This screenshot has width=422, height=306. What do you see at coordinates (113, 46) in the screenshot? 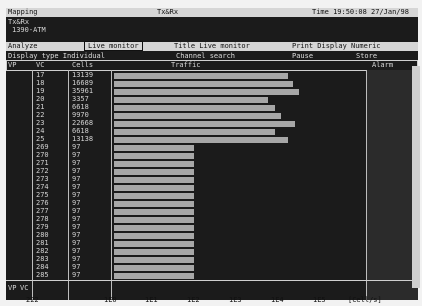
I see `menu-live-monitor: Live monitor` at bounding box center [113, 46].